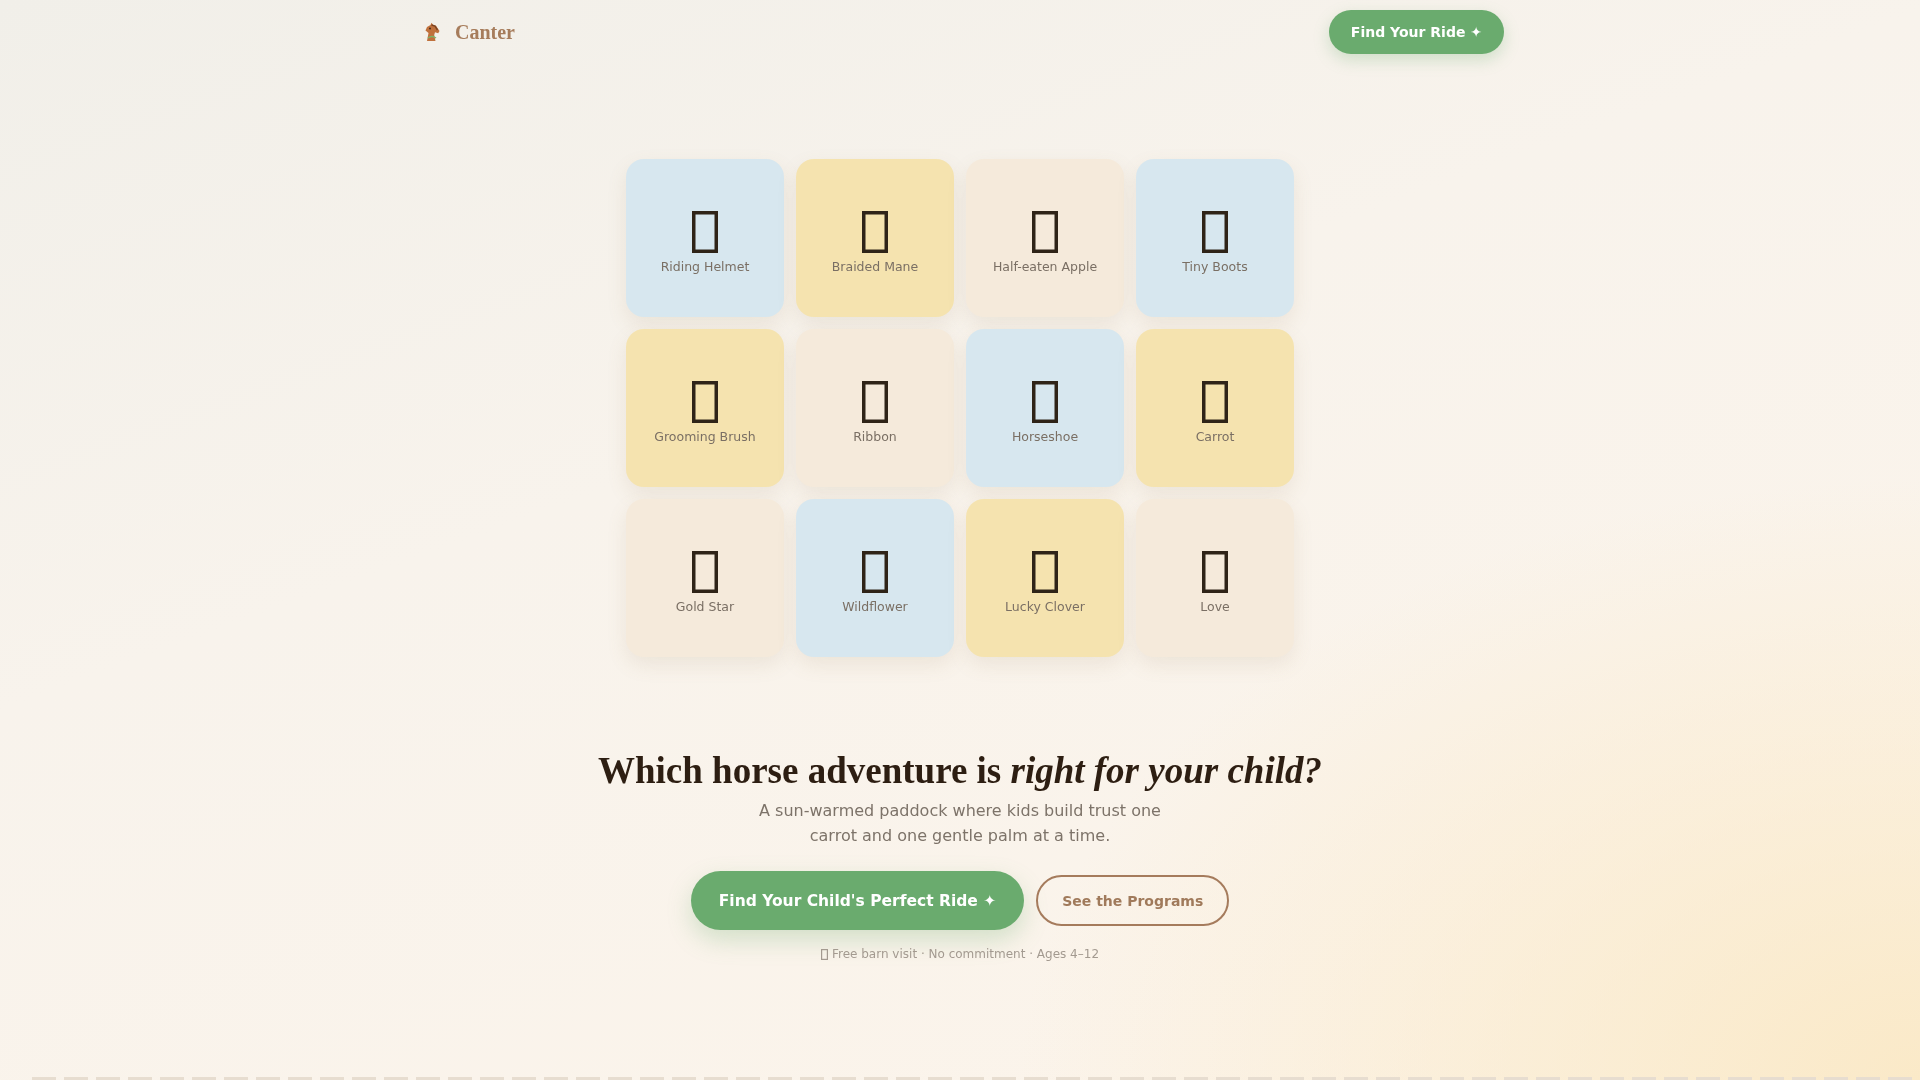 Image resolution: width=1920 pixels, height=1080 pixels. I want to click on see-programs-button: See the Programs, so click(1133, 901).